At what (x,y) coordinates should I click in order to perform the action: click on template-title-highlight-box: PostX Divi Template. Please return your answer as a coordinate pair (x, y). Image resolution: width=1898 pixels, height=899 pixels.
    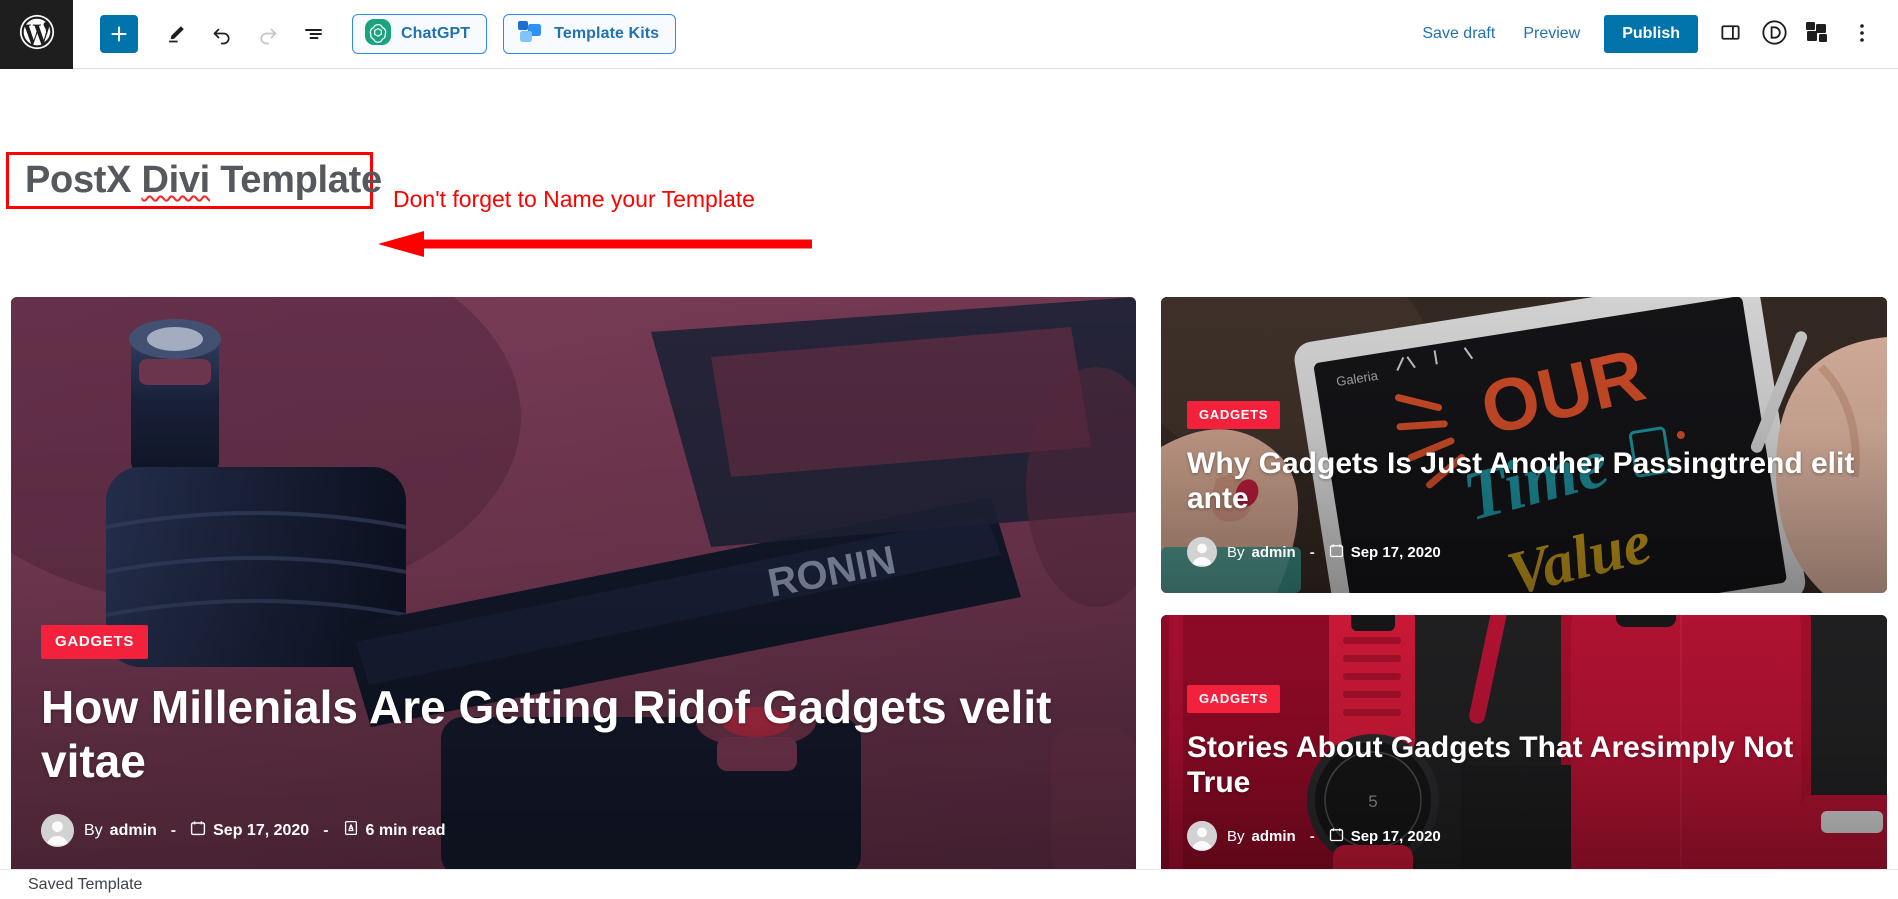
    Looking at the image, I should click on (194, 180).